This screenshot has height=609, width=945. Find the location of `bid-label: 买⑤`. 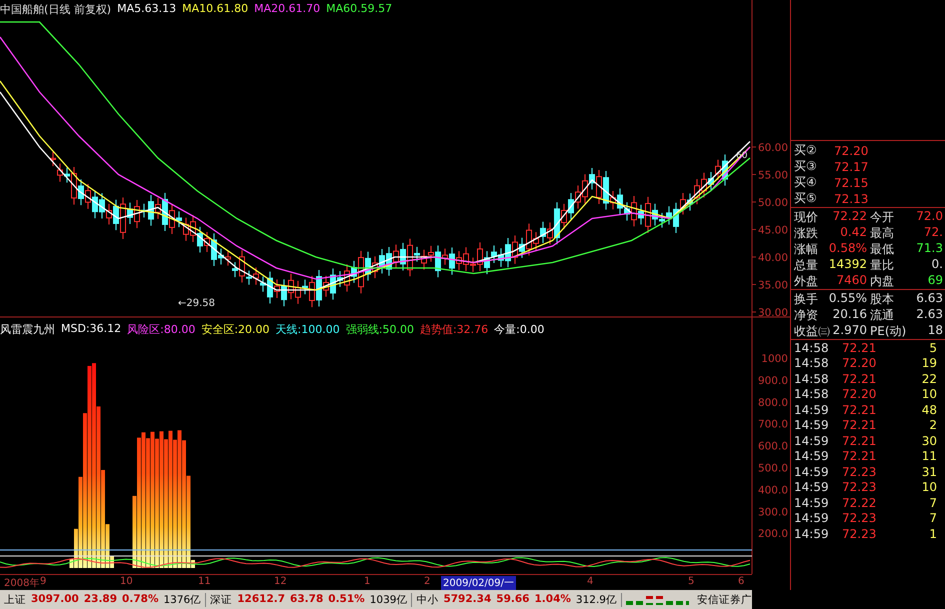

bid-label: 买⑤ is located at coordinates (806, 198).